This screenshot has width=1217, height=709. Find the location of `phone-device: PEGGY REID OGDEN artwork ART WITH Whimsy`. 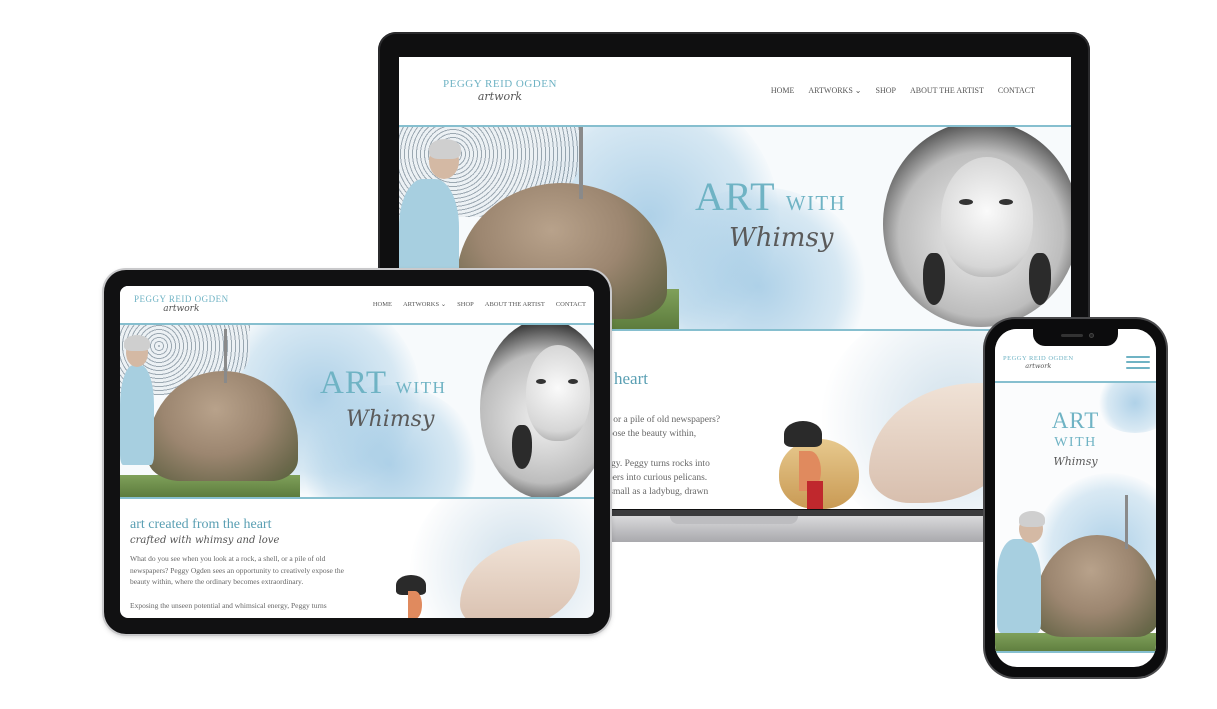

phone-device: PEGGY REID OGDEN artwork ART WITH Whimsy is located at coordinates (1075, 498).